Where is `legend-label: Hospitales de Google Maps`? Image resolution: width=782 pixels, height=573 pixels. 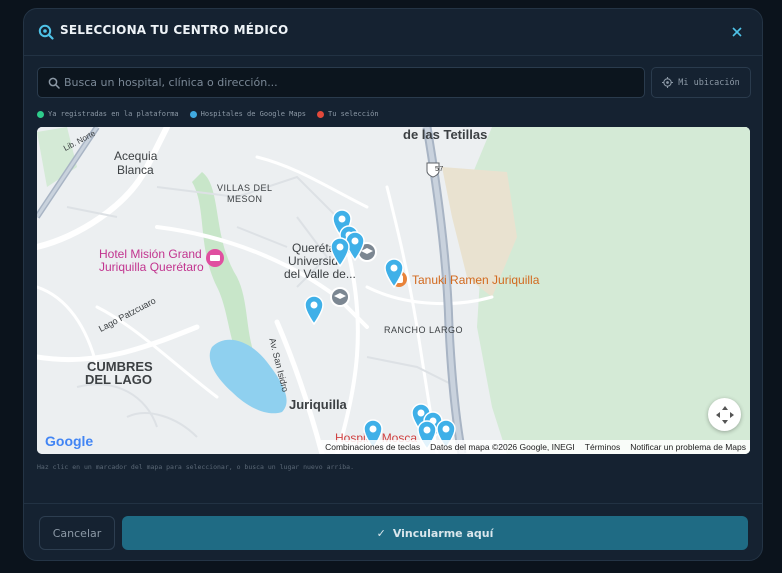 legend-label: Hospitales de Google Maps is located at coordinates (253, 114).